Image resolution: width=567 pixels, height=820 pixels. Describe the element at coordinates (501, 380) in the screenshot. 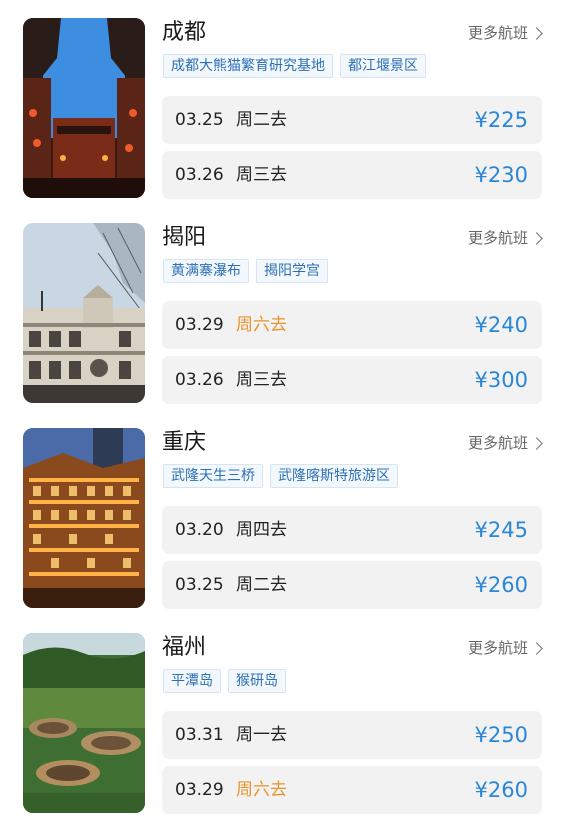

I see `flight-price: ¥300` at that location.